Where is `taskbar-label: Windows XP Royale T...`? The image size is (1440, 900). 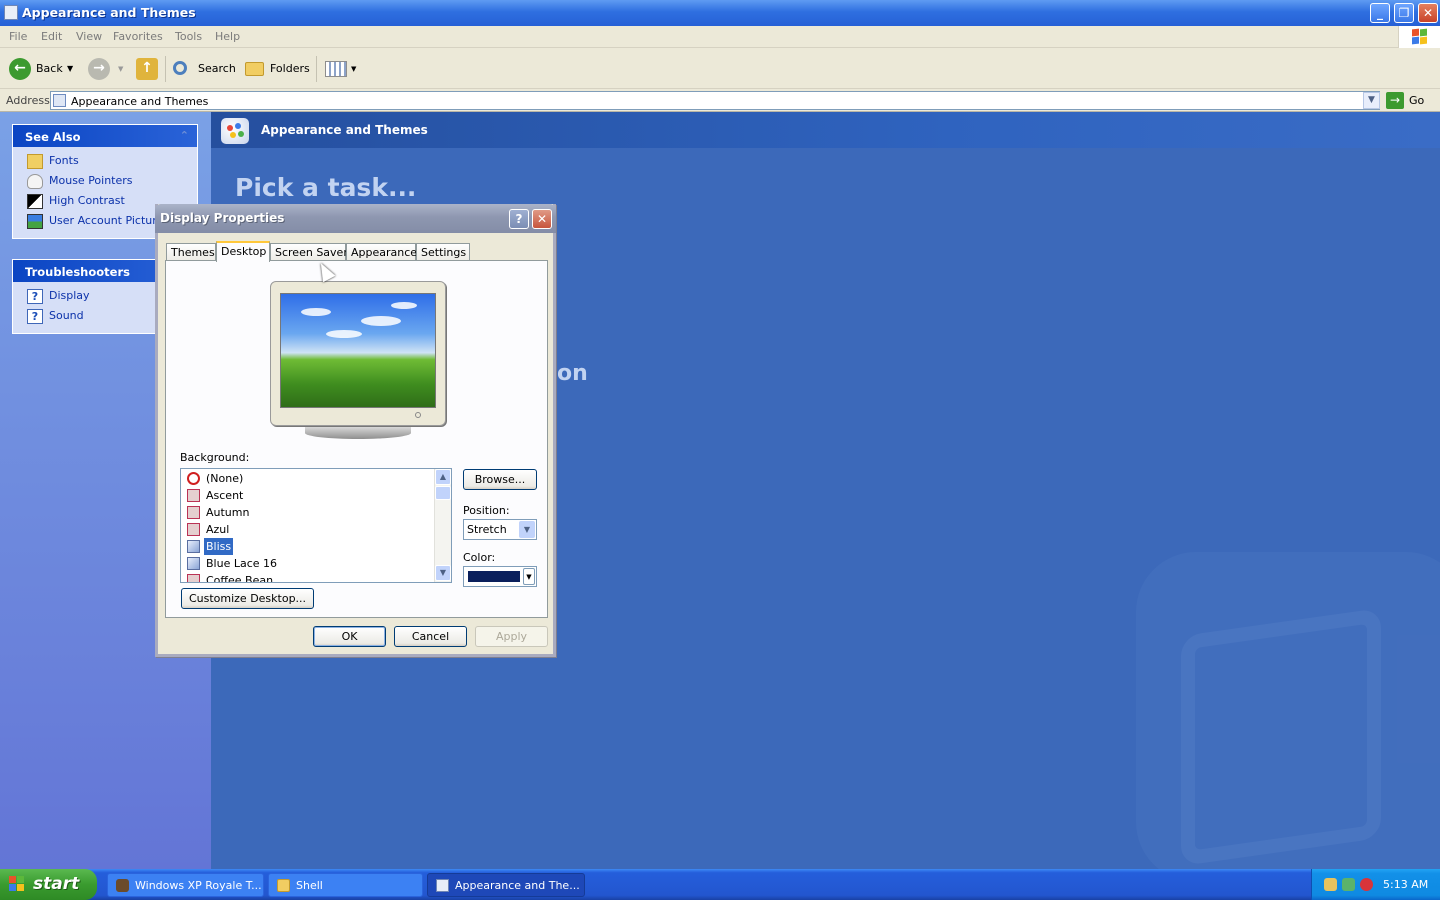
taskbar-label: Windows XP Royale T... is located at coordinates (198, 885).